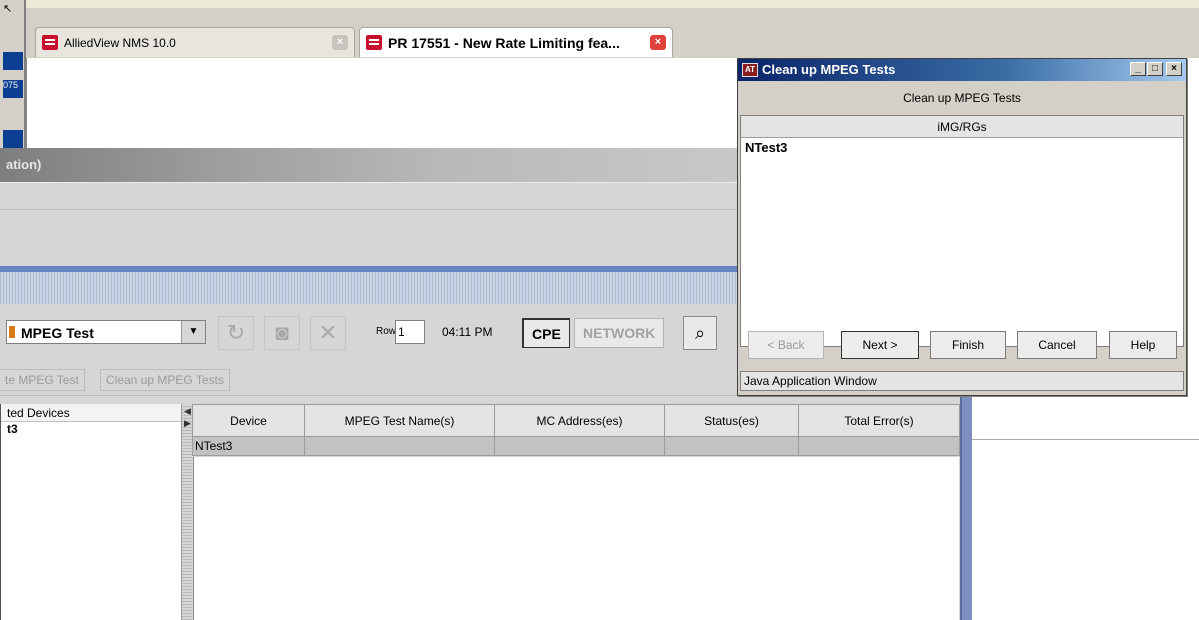  Describe the element at coordinates (966, 508) in the screenshot. I see `window-border` at that location.